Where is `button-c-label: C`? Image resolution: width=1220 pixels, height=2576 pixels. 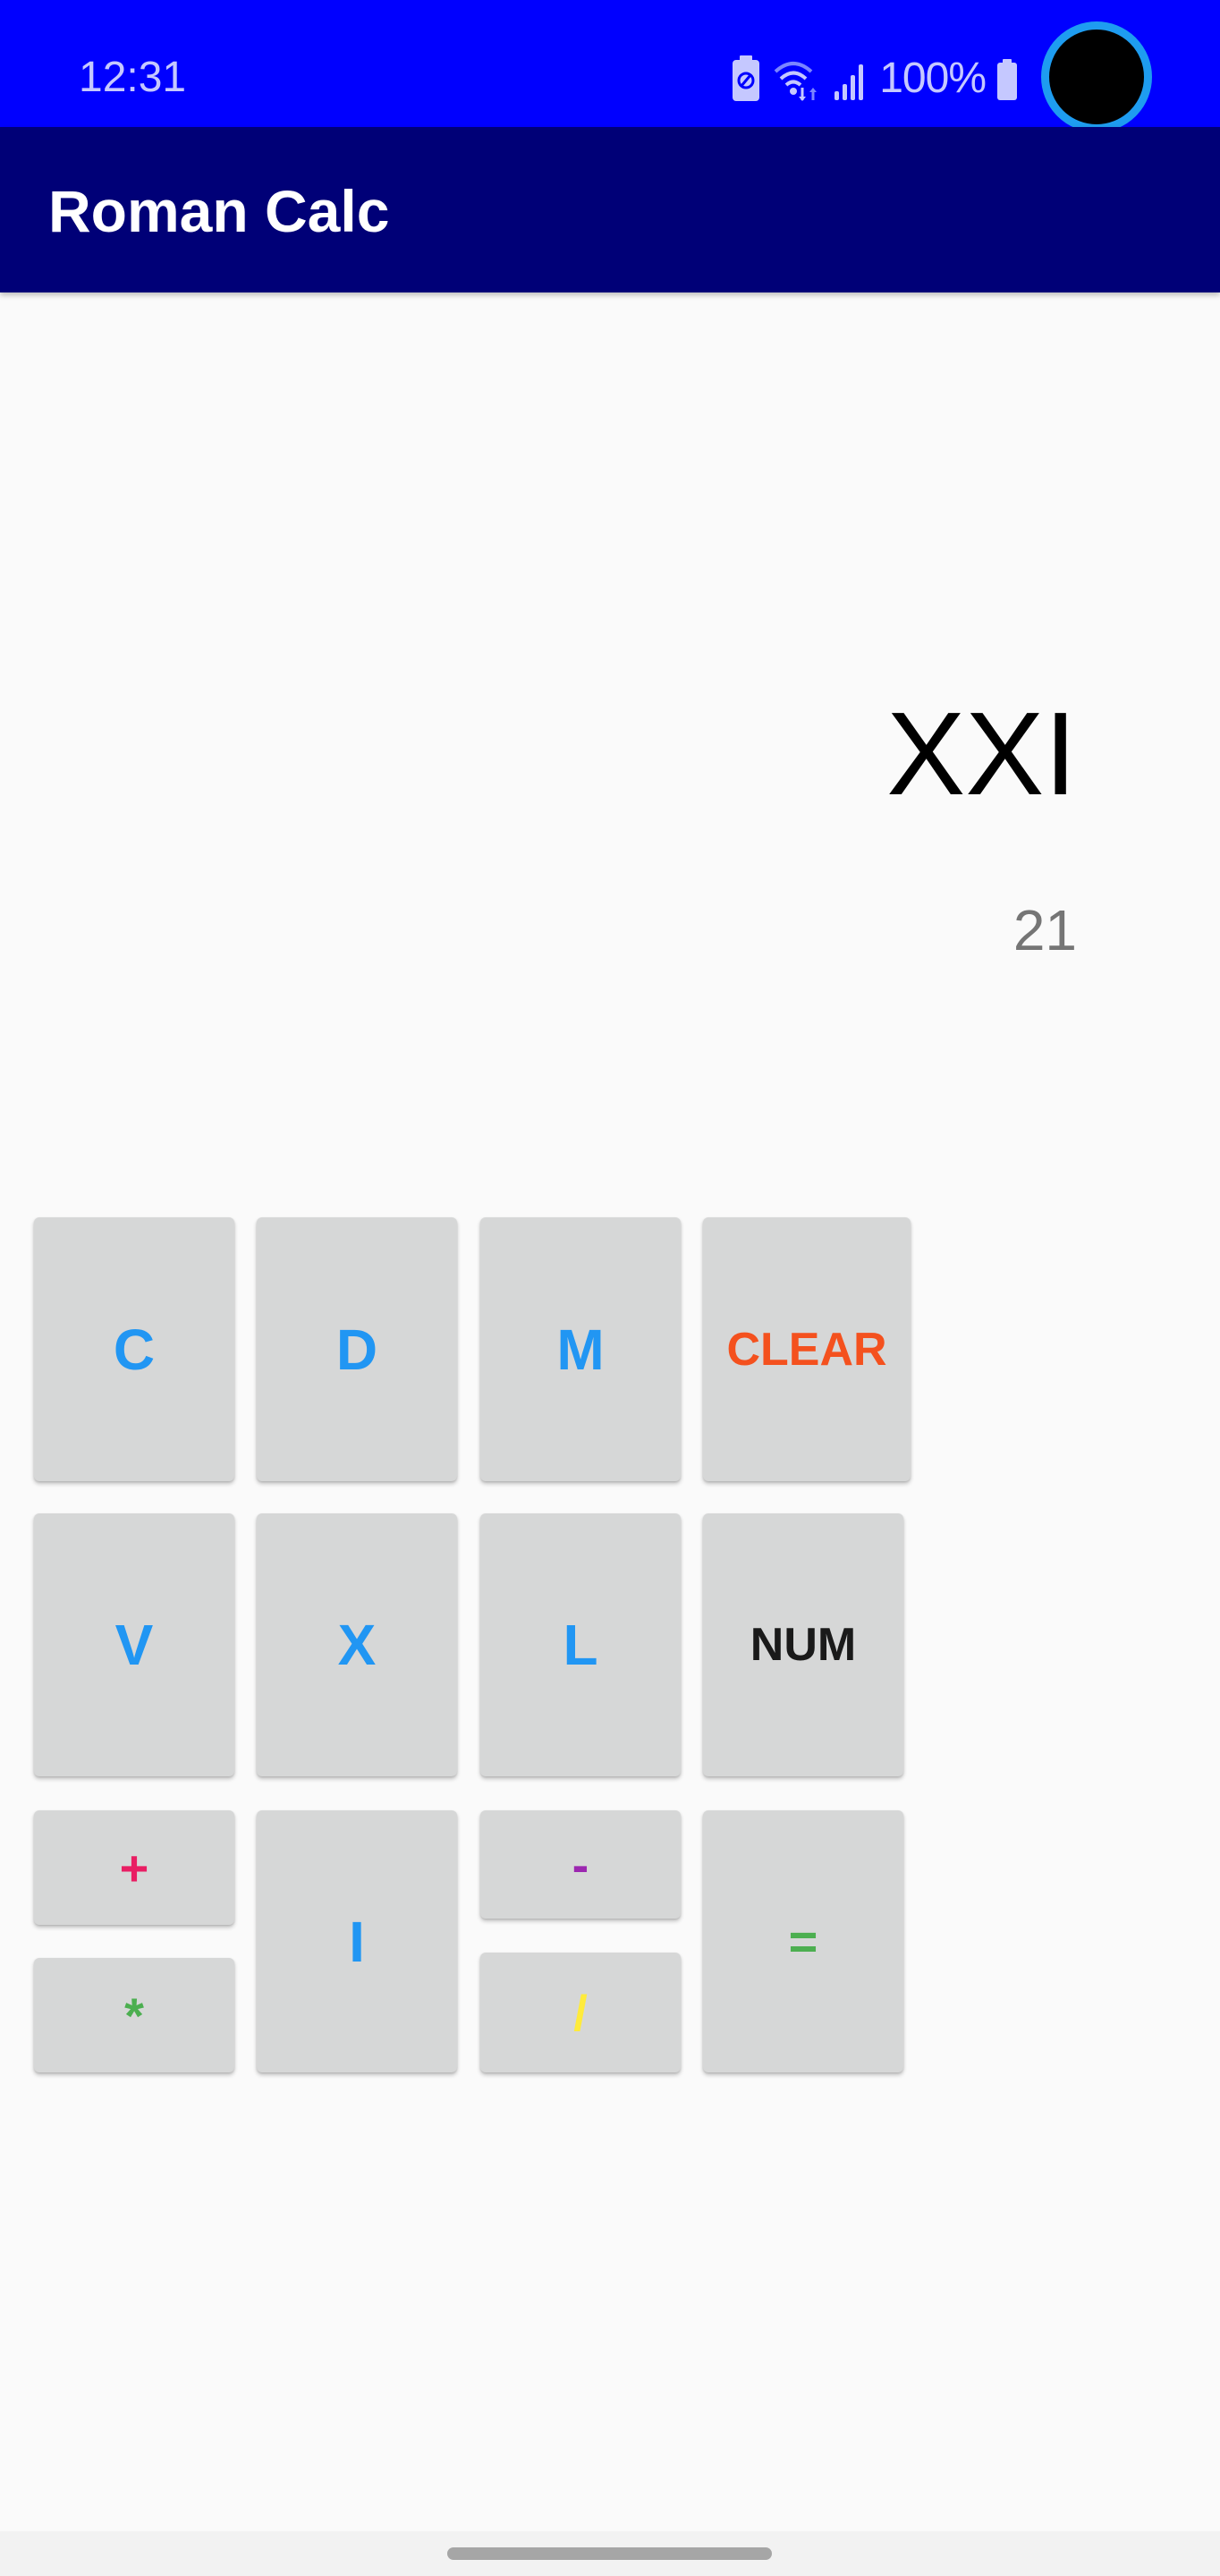
button-c-label: C is located at coordinates (134, 1349).